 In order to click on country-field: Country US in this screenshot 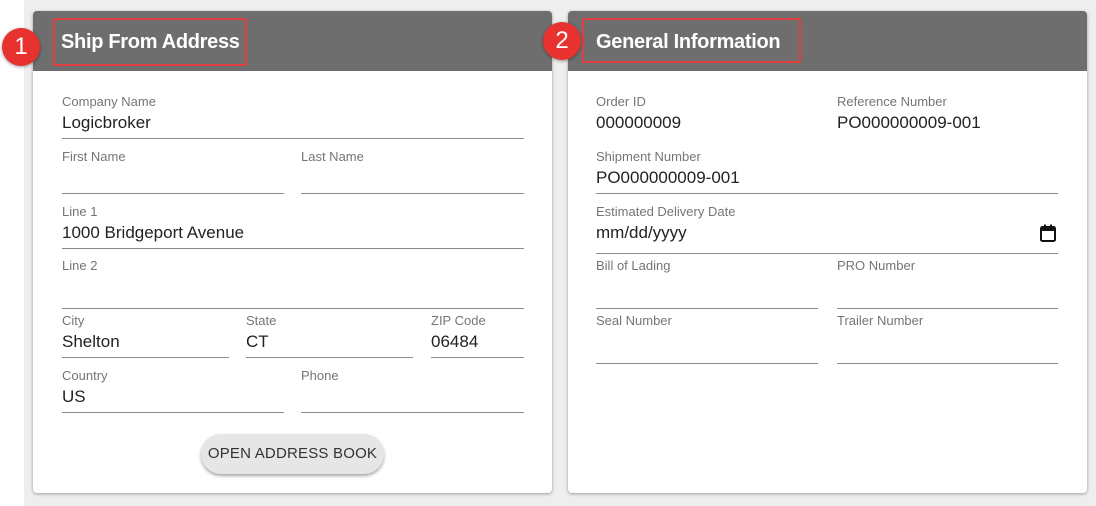, I will do `click(173, 390)`.